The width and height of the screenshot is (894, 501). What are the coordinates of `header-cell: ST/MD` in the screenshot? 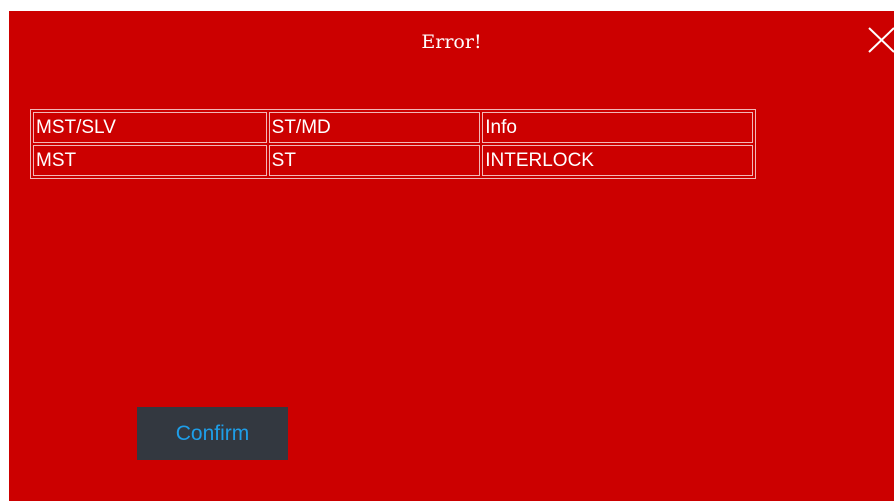 It's located at (374, 127).